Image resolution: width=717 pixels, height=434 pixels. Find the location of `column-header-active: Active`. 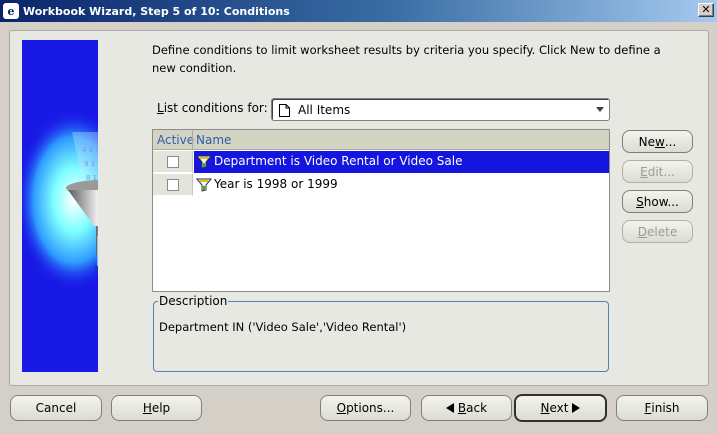

column-header-active: Active is located at coordinates (175, 140).